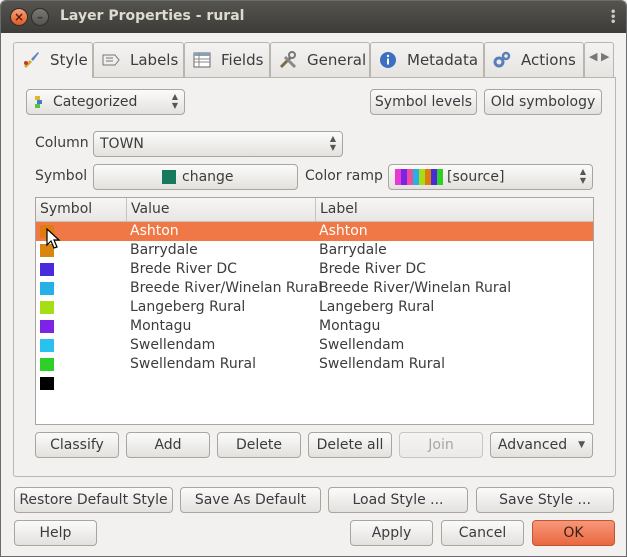  What do you see at coordinates (53, 60) in the screenshot?
I see `tab-style: Style` at bounding box center [53, 60].